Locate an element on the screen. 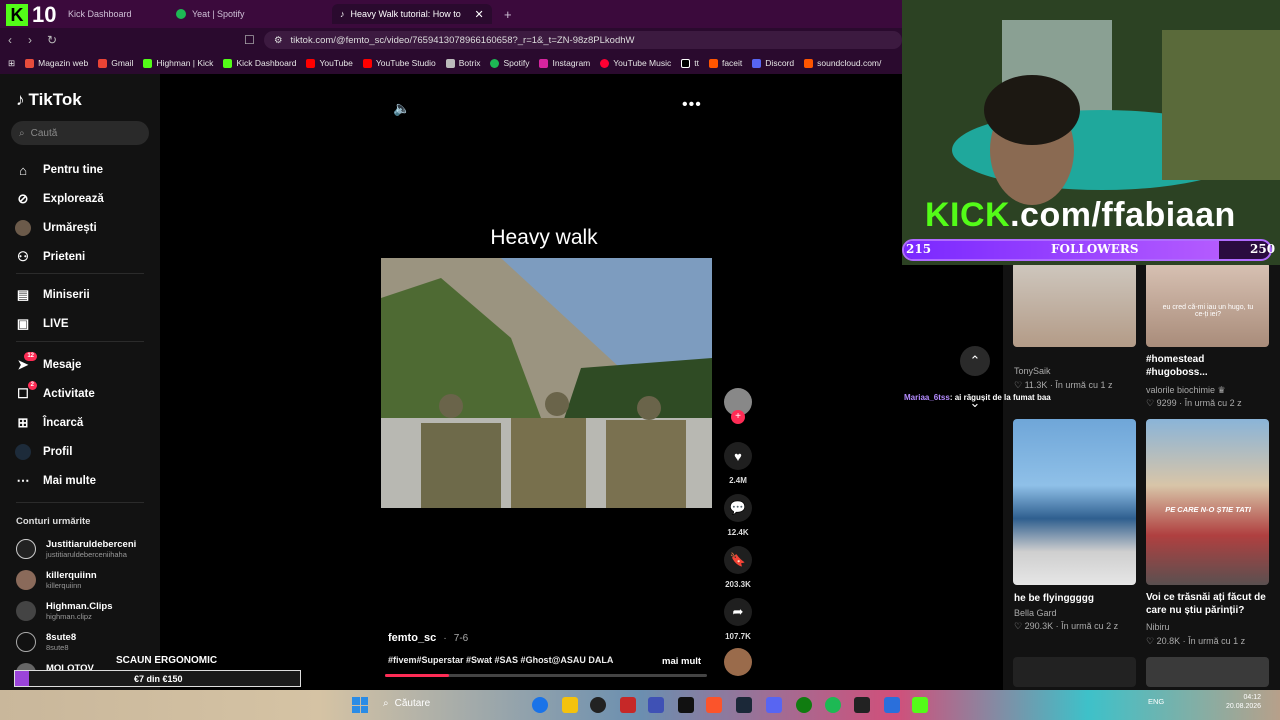 This screenshot has width=1280, height=720. share-button: ➦ 107.7K is located at coordinates (738, 619).